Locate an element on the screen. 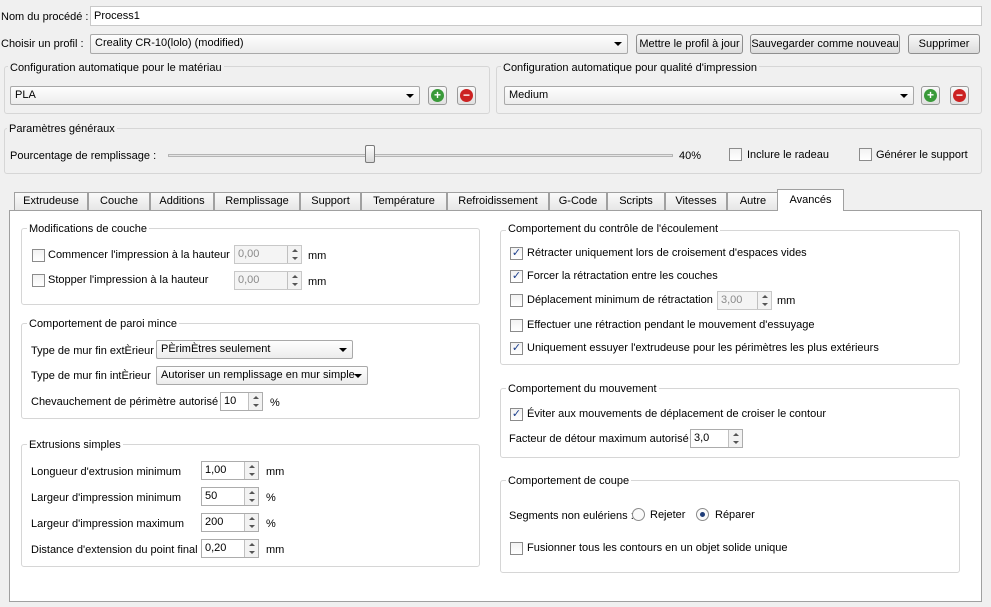 This screenshot has width=991, height=607. radio-selected-dot is located at coordinates (702, 514).